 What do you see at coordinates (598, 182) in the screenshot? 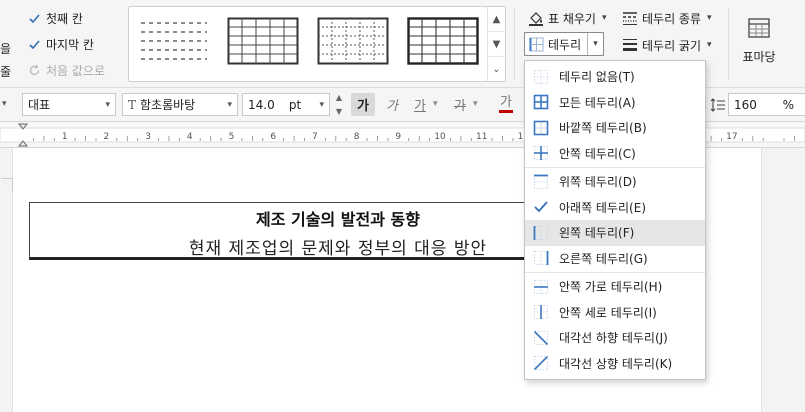
I see `menu-item-label: 위쪽 테두리(D)` at bounding box center [598, 182].